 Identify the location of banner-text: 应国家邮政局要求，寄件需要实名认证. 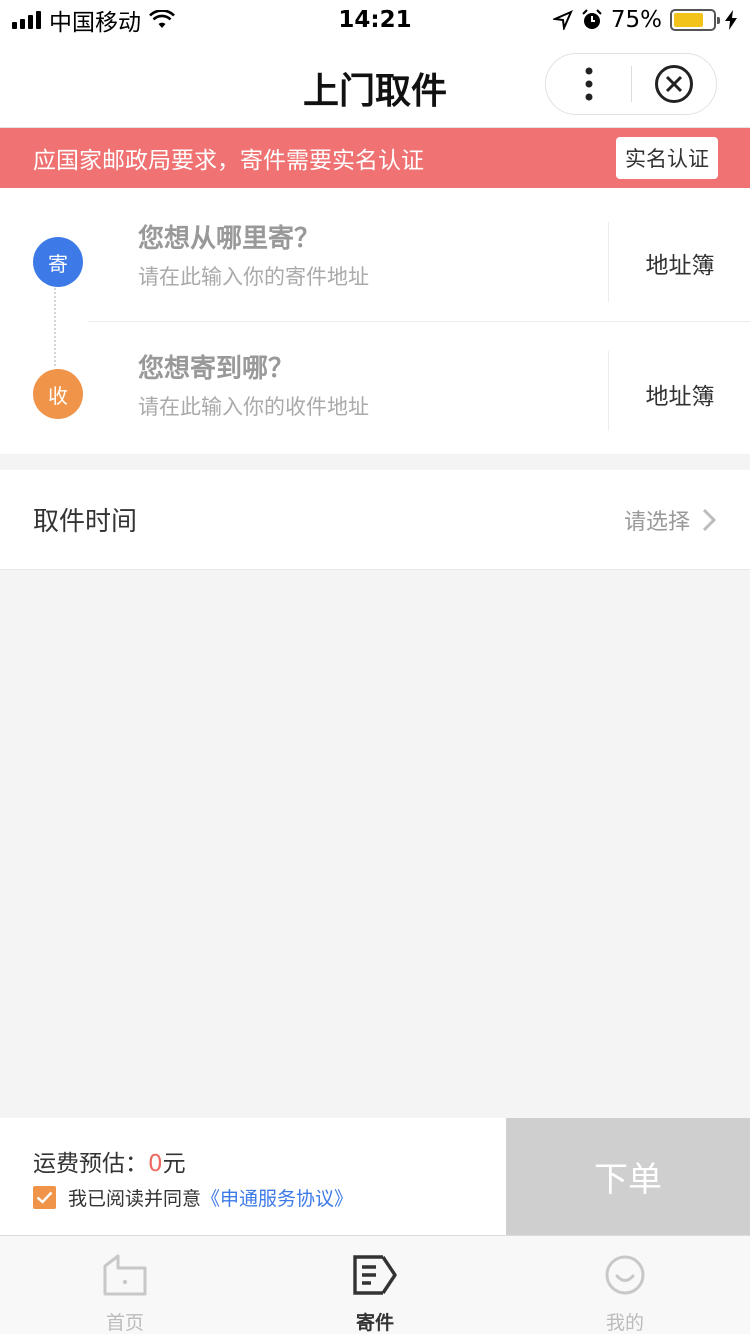
(228, 161).